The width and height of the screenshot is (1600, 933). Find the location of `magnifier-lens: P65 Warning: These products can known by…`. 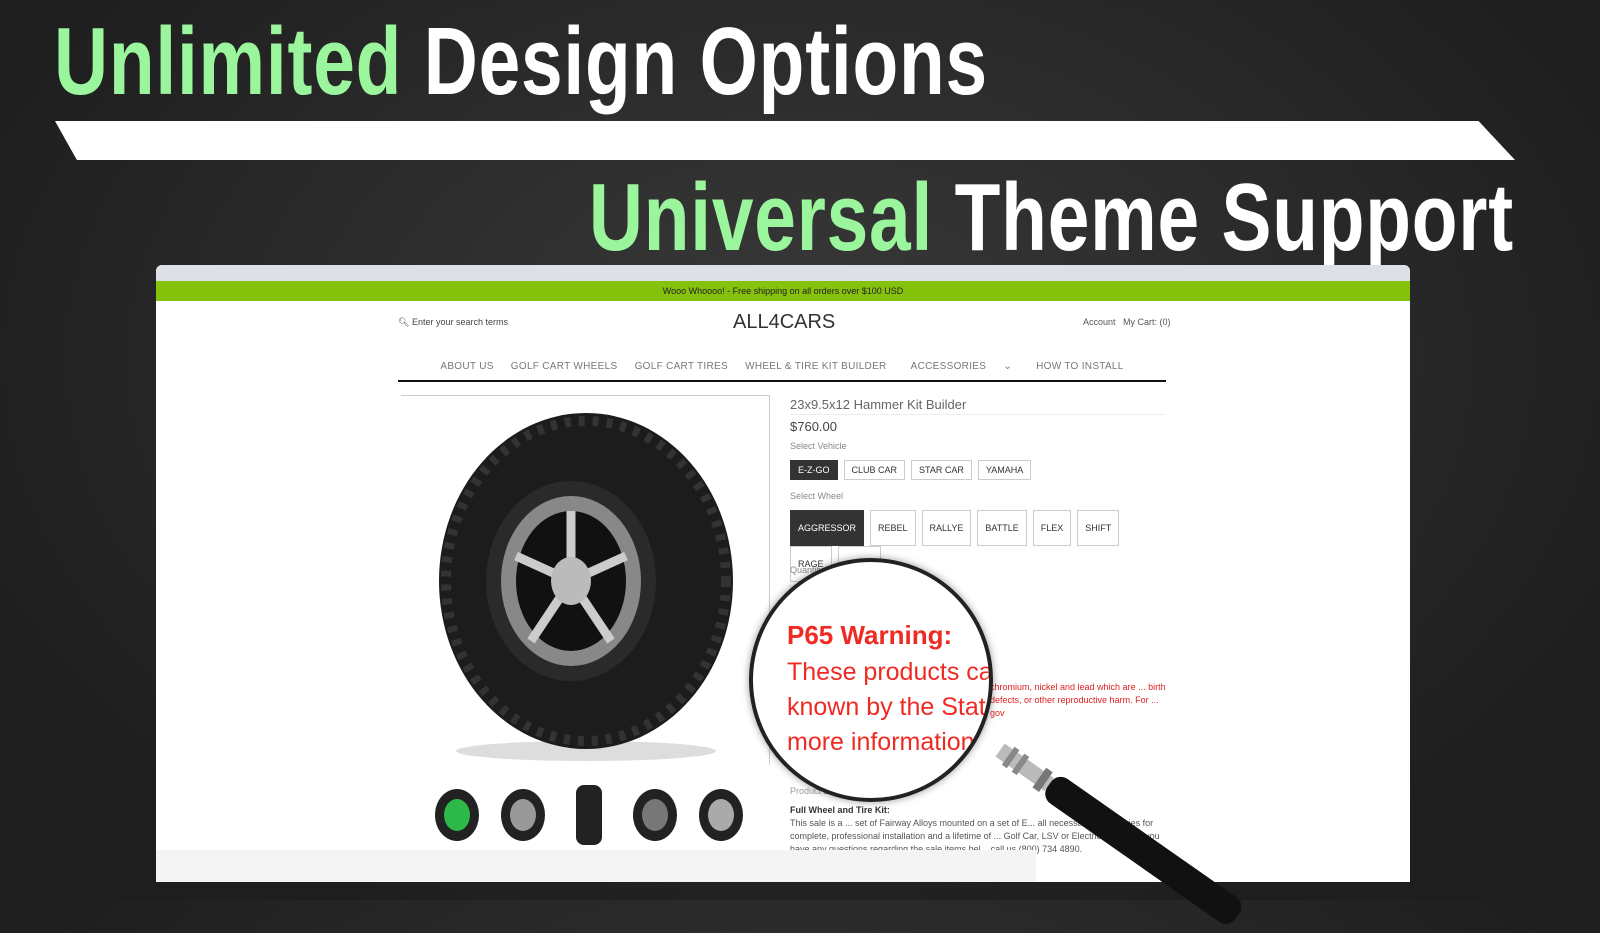

magnifier-lens: P65 Warning: These products can known by… is located at coordinates (871, 680).